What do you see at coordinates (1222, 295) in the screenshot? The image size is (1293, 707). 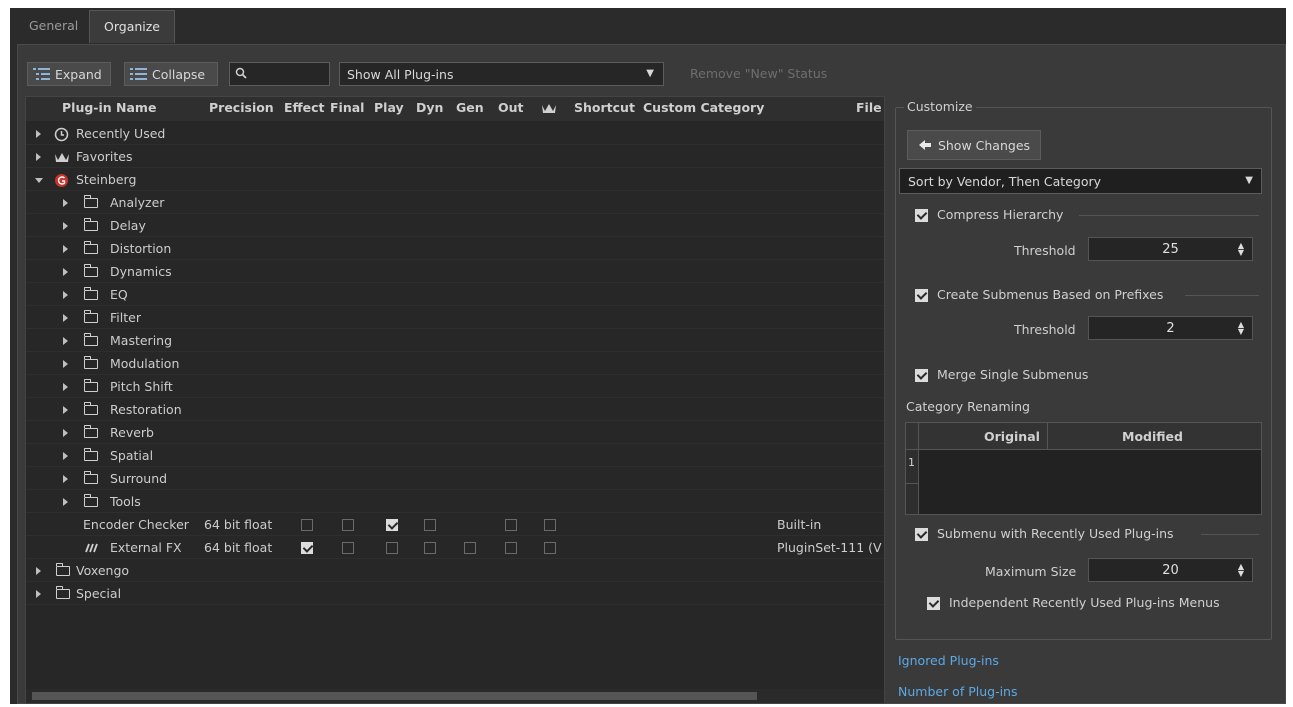 I see `divider` at bounding box center [1222, 295].